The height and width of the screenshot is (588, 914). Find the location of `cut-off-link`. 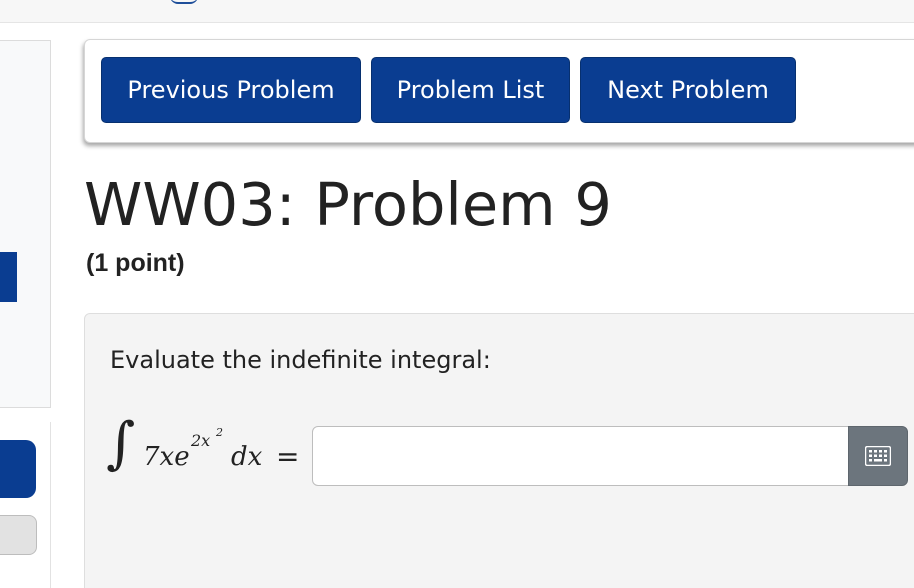

cut-off-link is located at coordinates (184, 2).